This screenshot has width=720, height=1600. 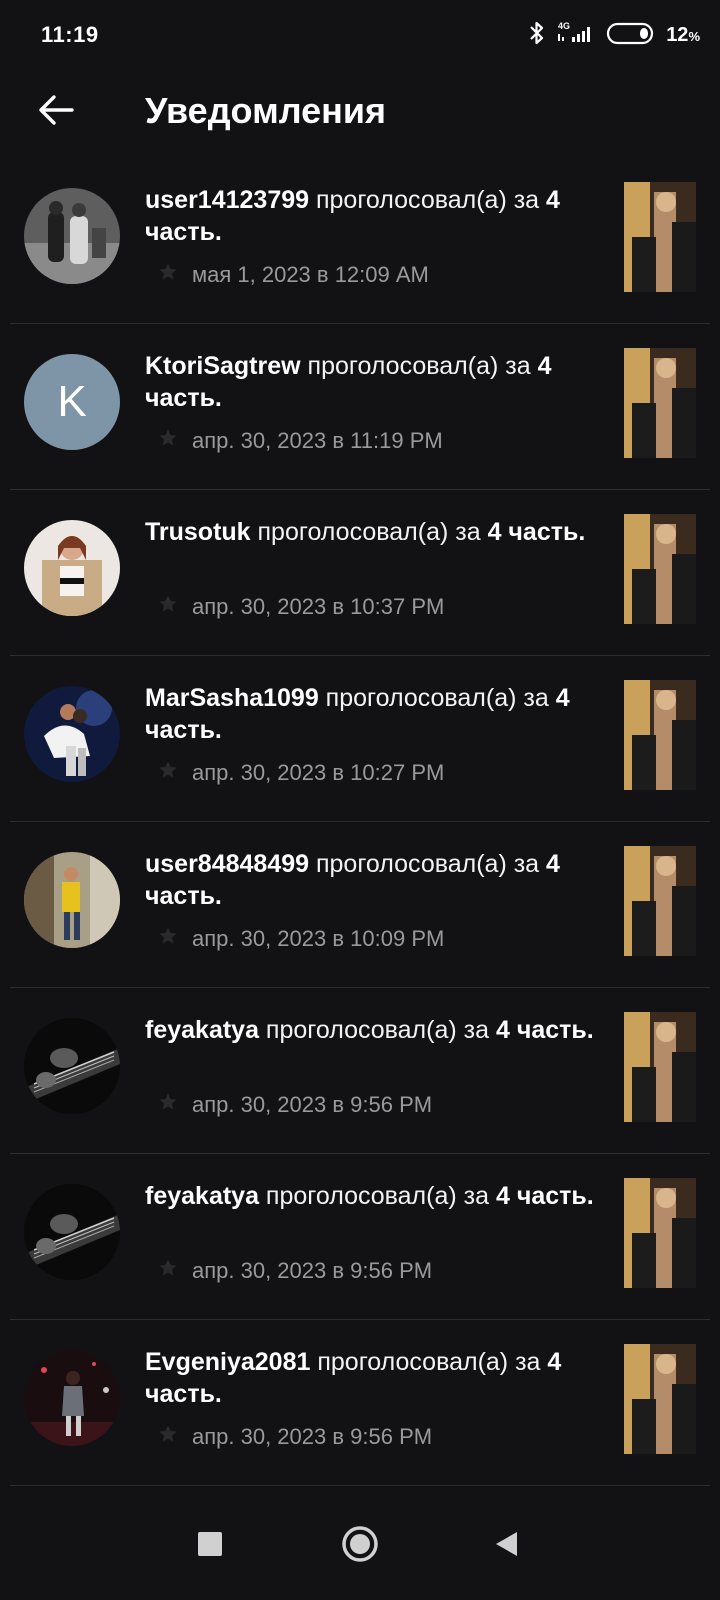 I want to click on notification-time: мая 1, 2023 в 12:09 AM, so click(x=310, y=274).